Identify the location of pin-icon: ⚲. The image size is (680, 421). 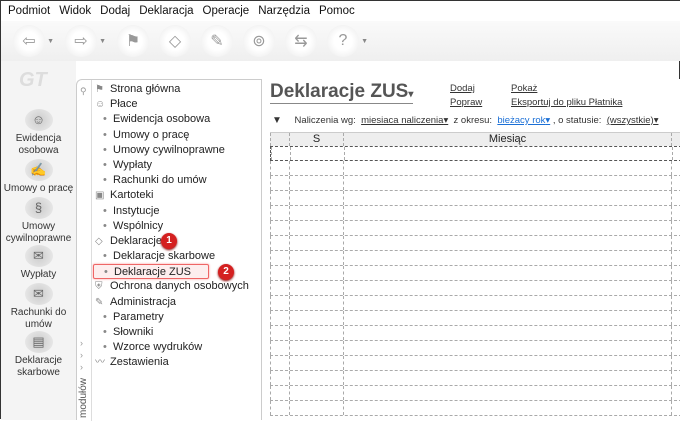
(83, 91).